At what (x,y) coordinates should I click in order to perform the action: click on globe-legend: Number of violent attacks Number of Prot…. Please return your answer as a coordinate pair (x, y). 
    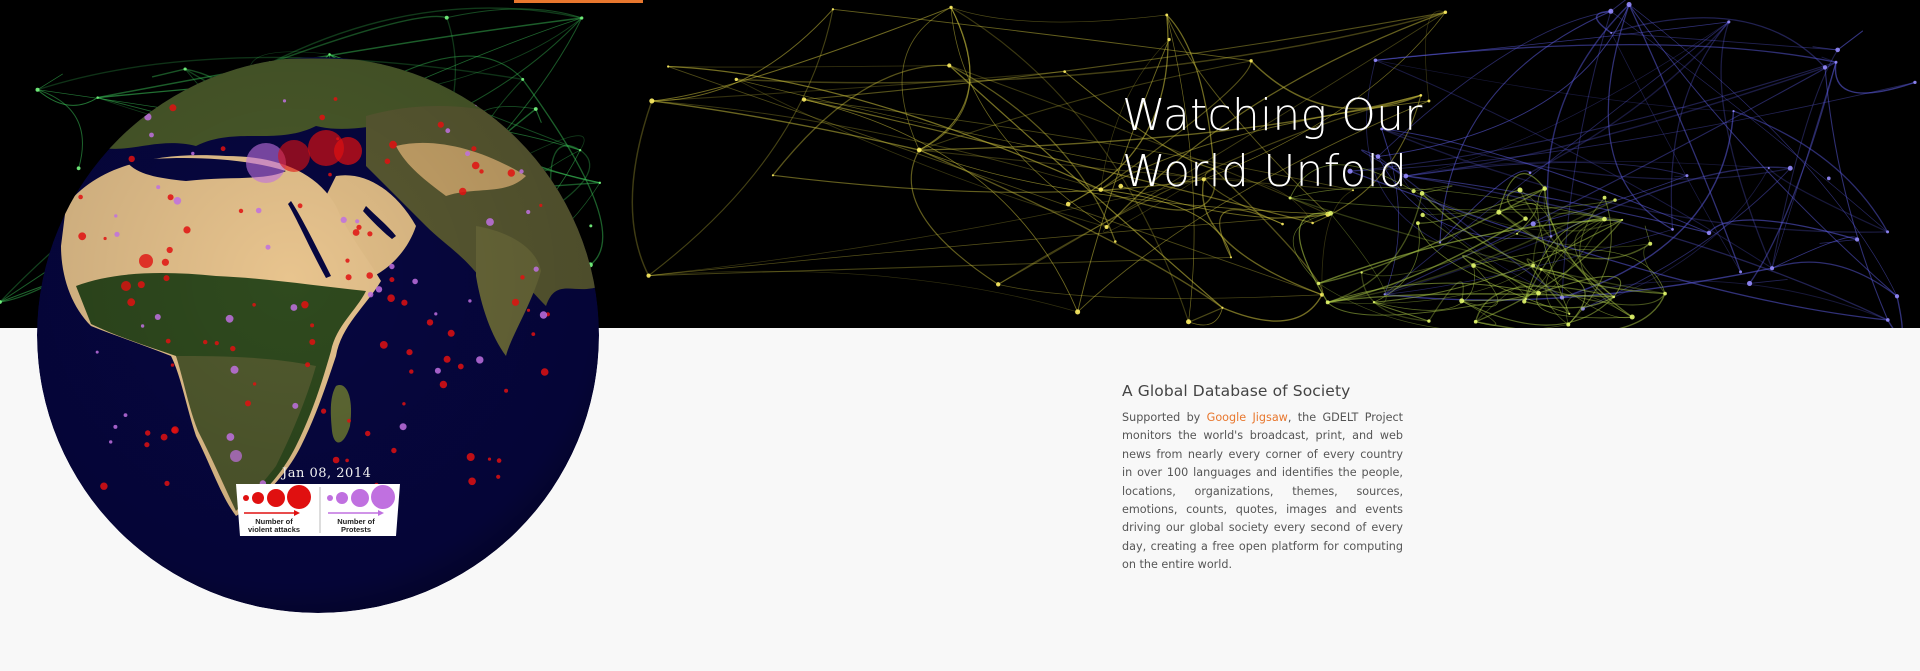
    Looking at the image, I should click on (318, 510).